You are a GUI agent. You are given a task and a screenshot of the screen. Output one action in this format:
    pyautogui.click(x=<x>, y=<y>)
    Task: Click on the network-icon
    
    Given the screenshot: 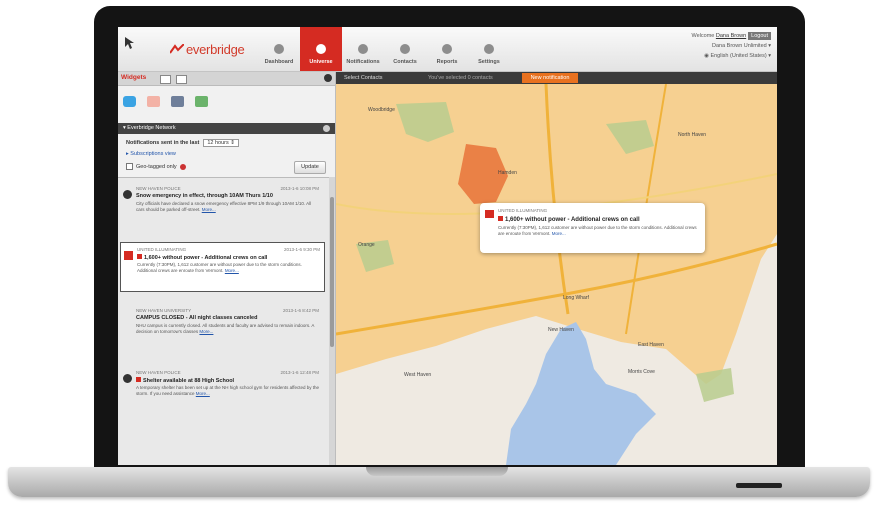 What is the action you would take?
    pyautogui.click(x=201, y=101)
    